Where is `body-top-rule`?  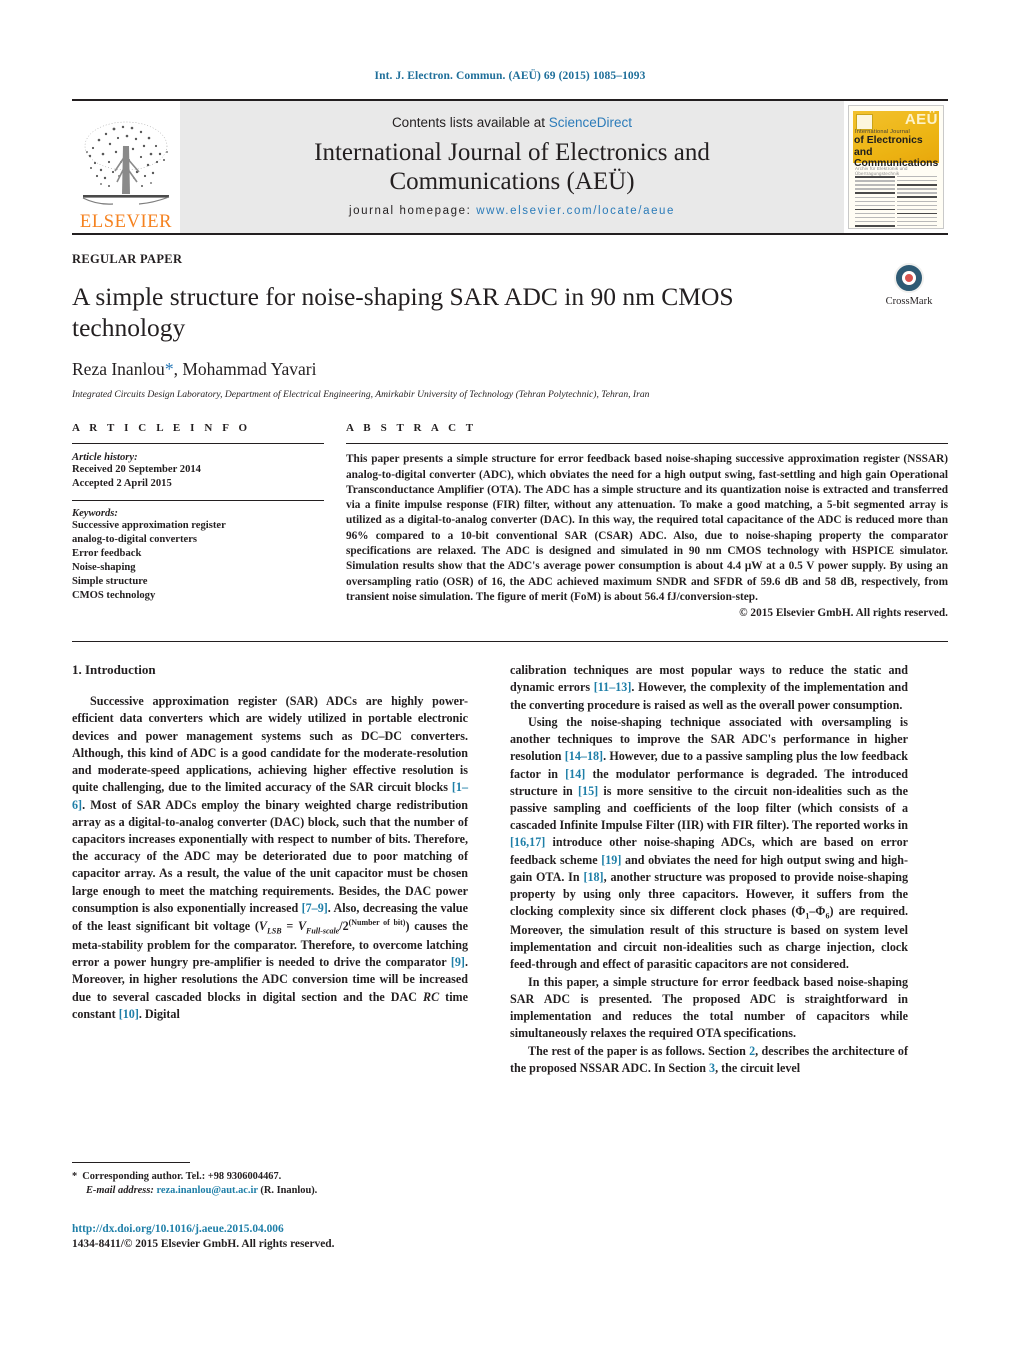
body-top-rule is located at coordinates (510, 642).